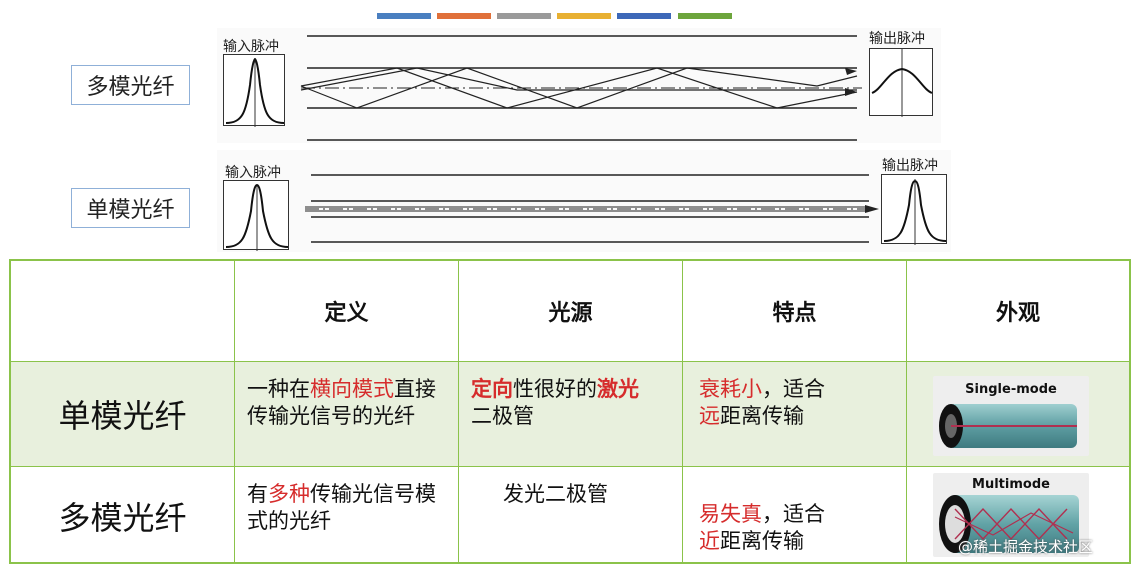  What do you see at coordinates (1018, 311) in the screenshot?
I see `header-appearance: 外观` at bounding box center [1018, 311].